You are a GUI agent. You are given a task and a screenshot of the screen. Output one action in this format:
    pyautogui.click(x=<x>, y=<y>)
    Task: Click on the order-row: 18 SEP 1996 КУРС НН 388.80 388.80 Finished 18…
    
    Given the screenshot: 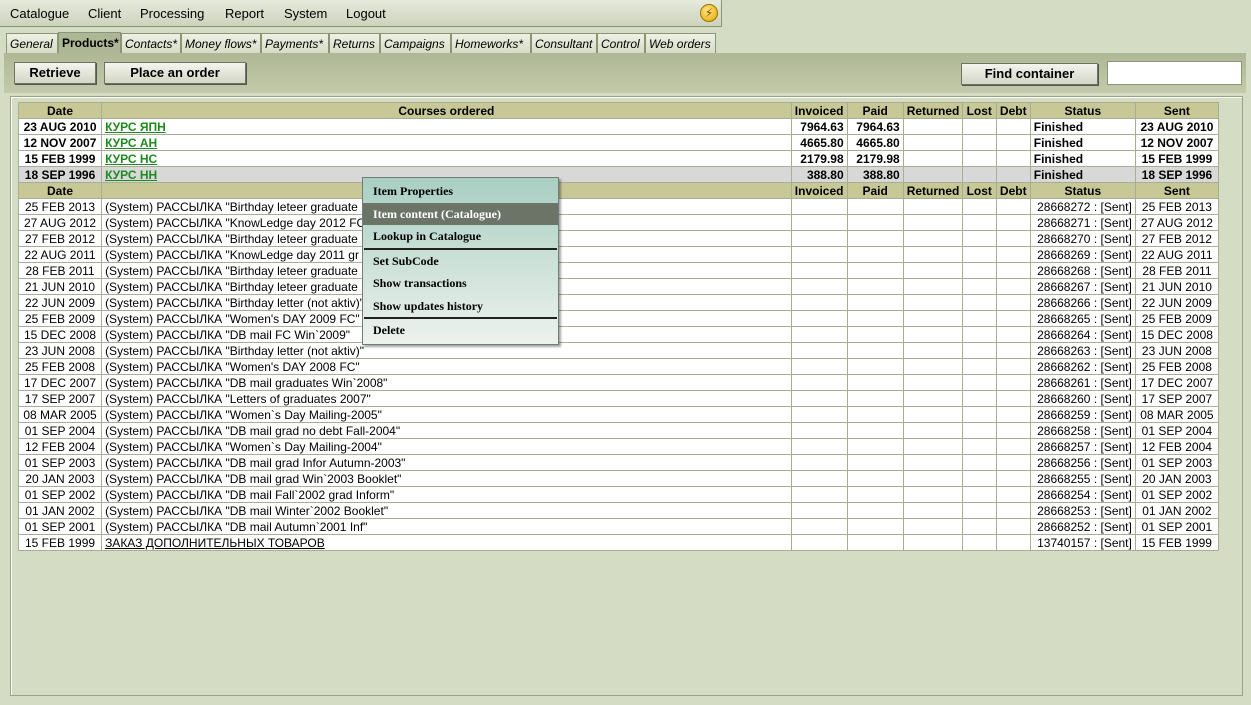 What is the action you would take?
    pyautogui.click(x=618, y=174)
    